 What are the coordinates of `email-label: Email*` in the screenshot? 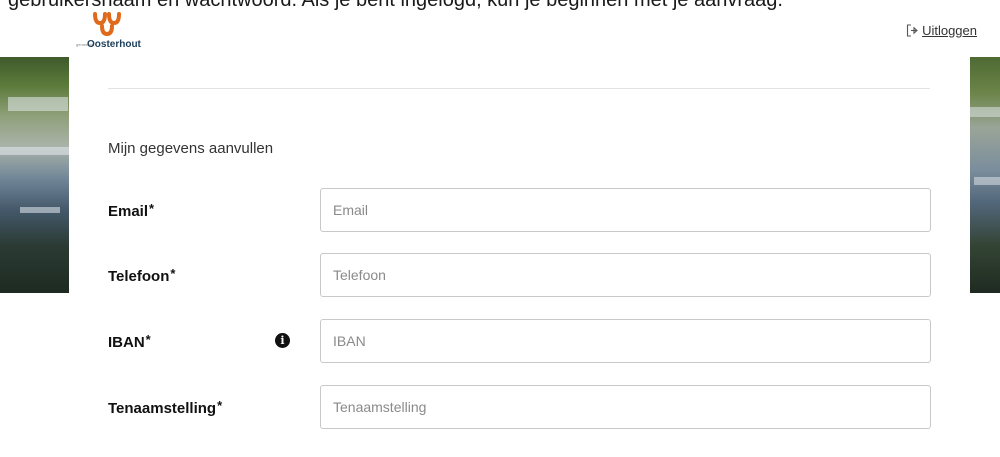 It's located at (131, 210).